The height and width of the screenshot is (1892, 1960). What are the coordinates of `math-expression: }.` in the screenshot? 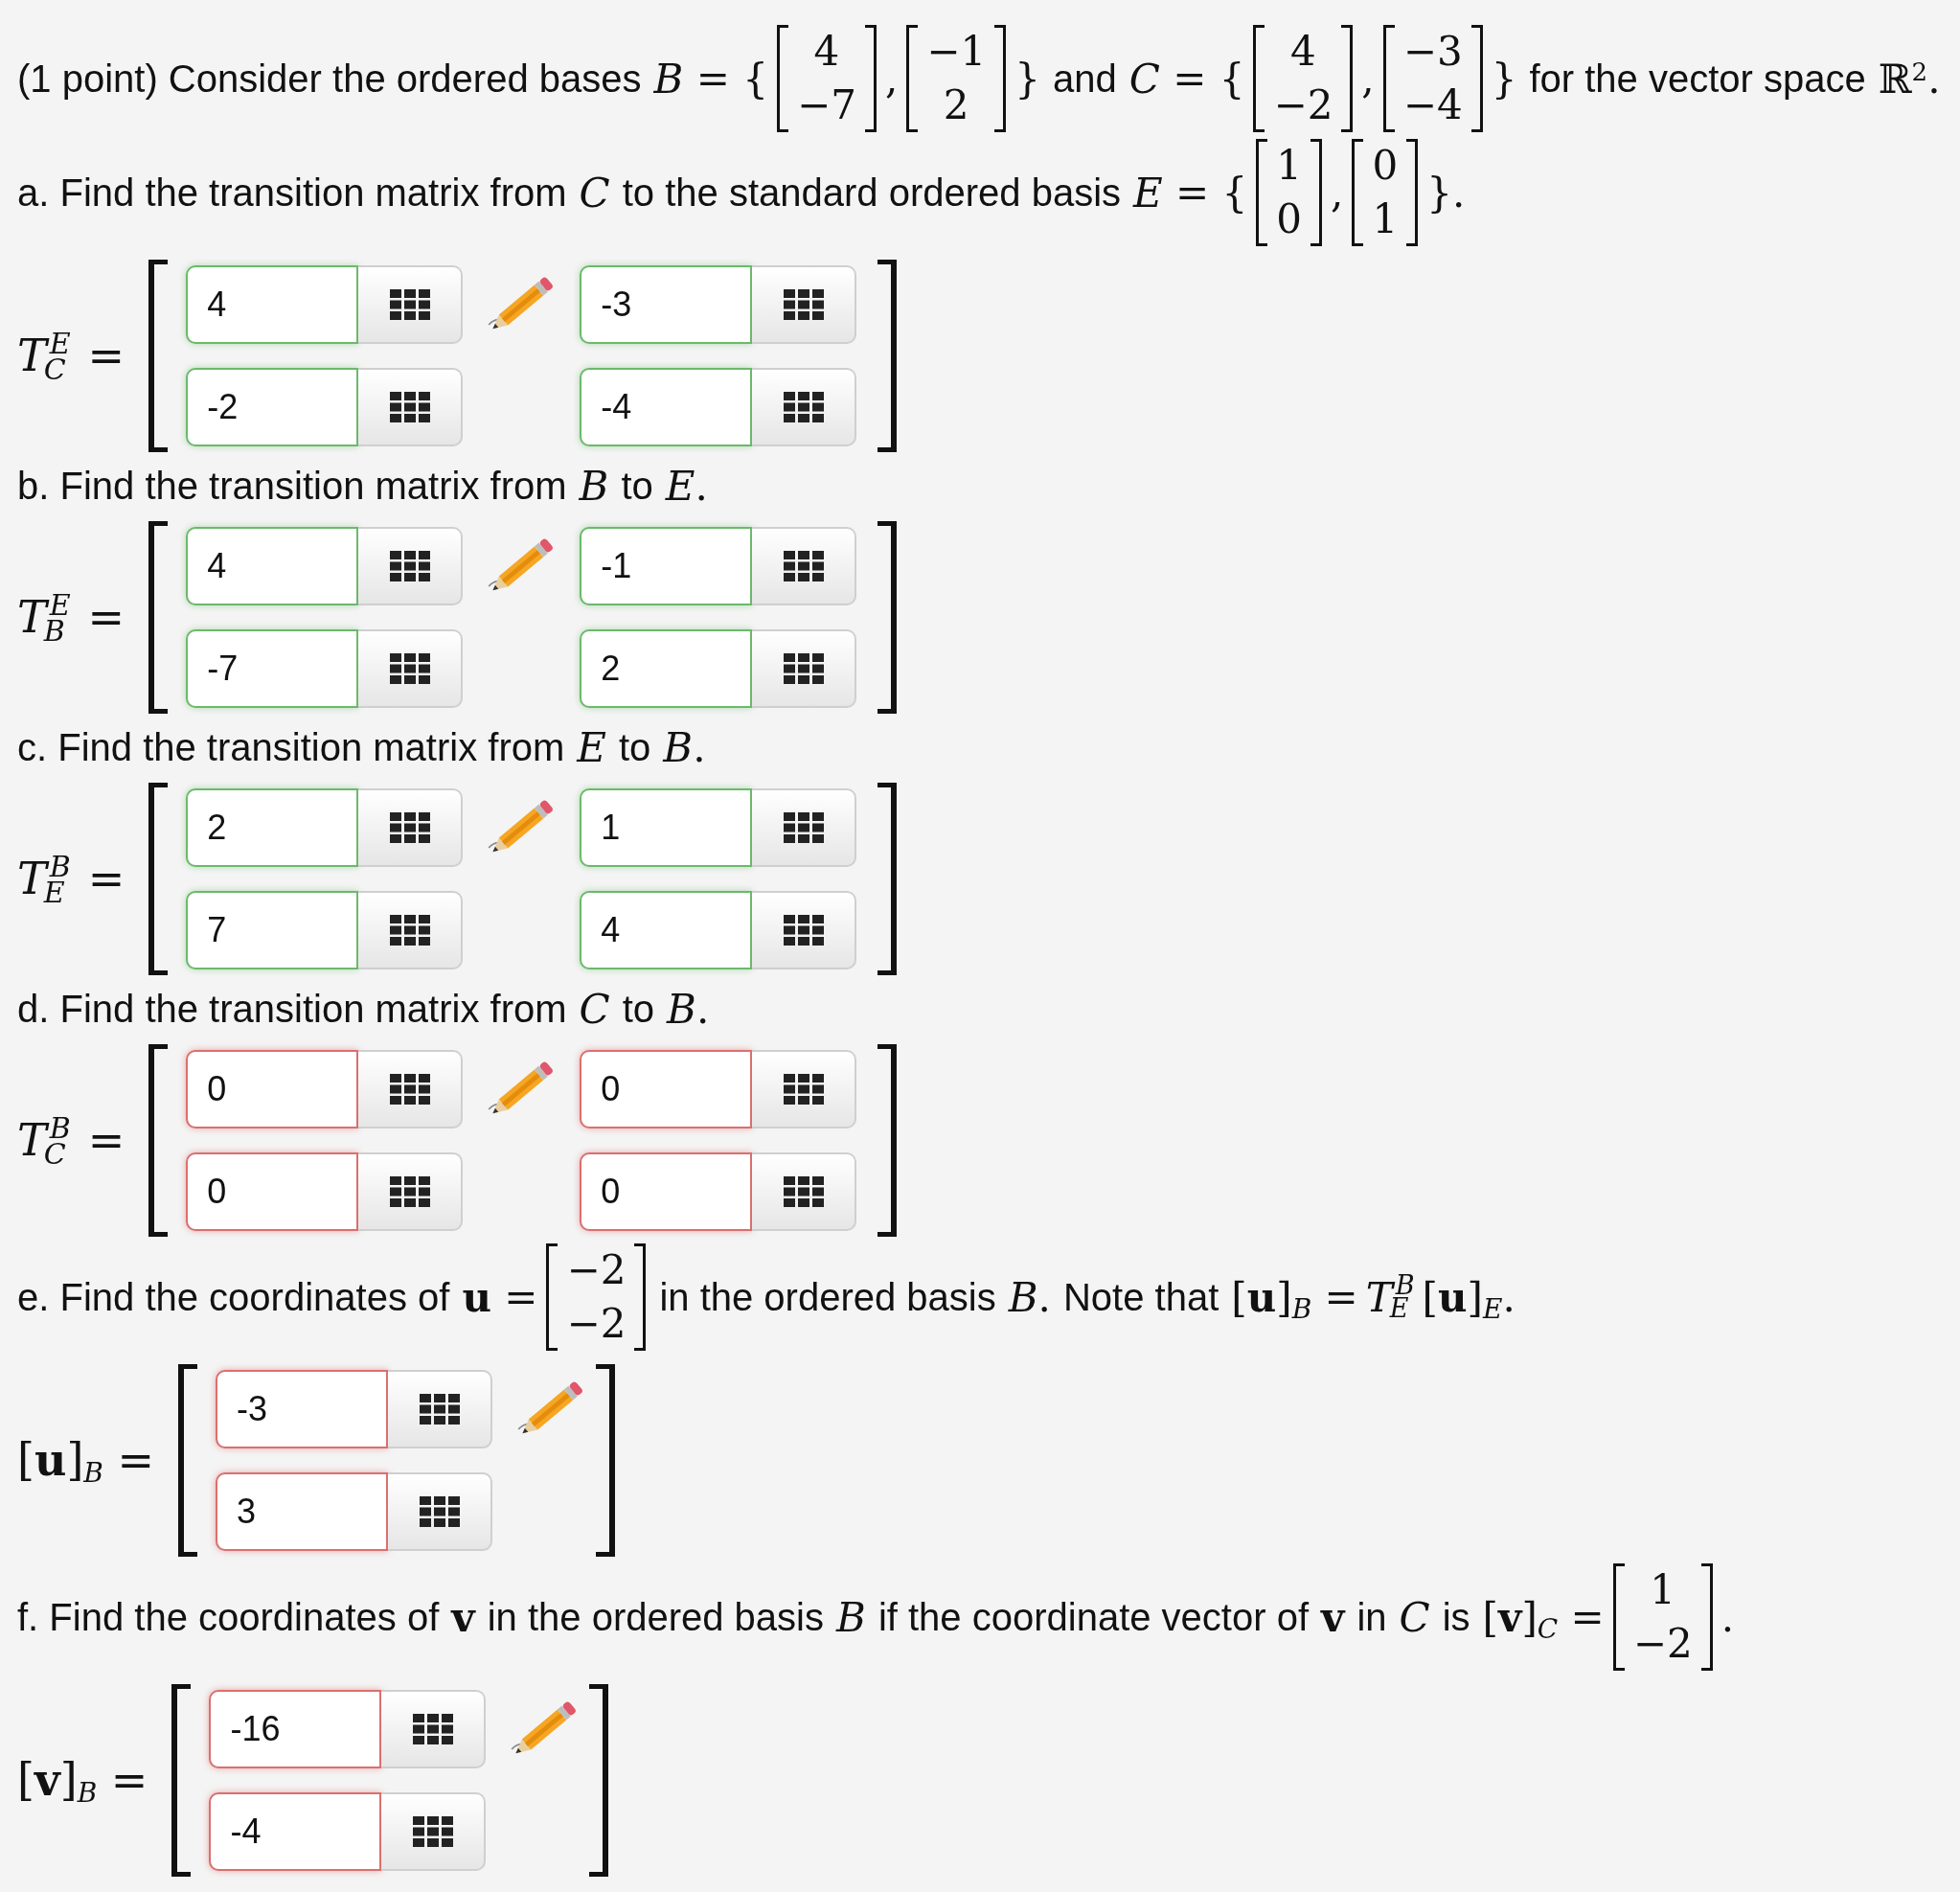 It's located at (1446, 193).